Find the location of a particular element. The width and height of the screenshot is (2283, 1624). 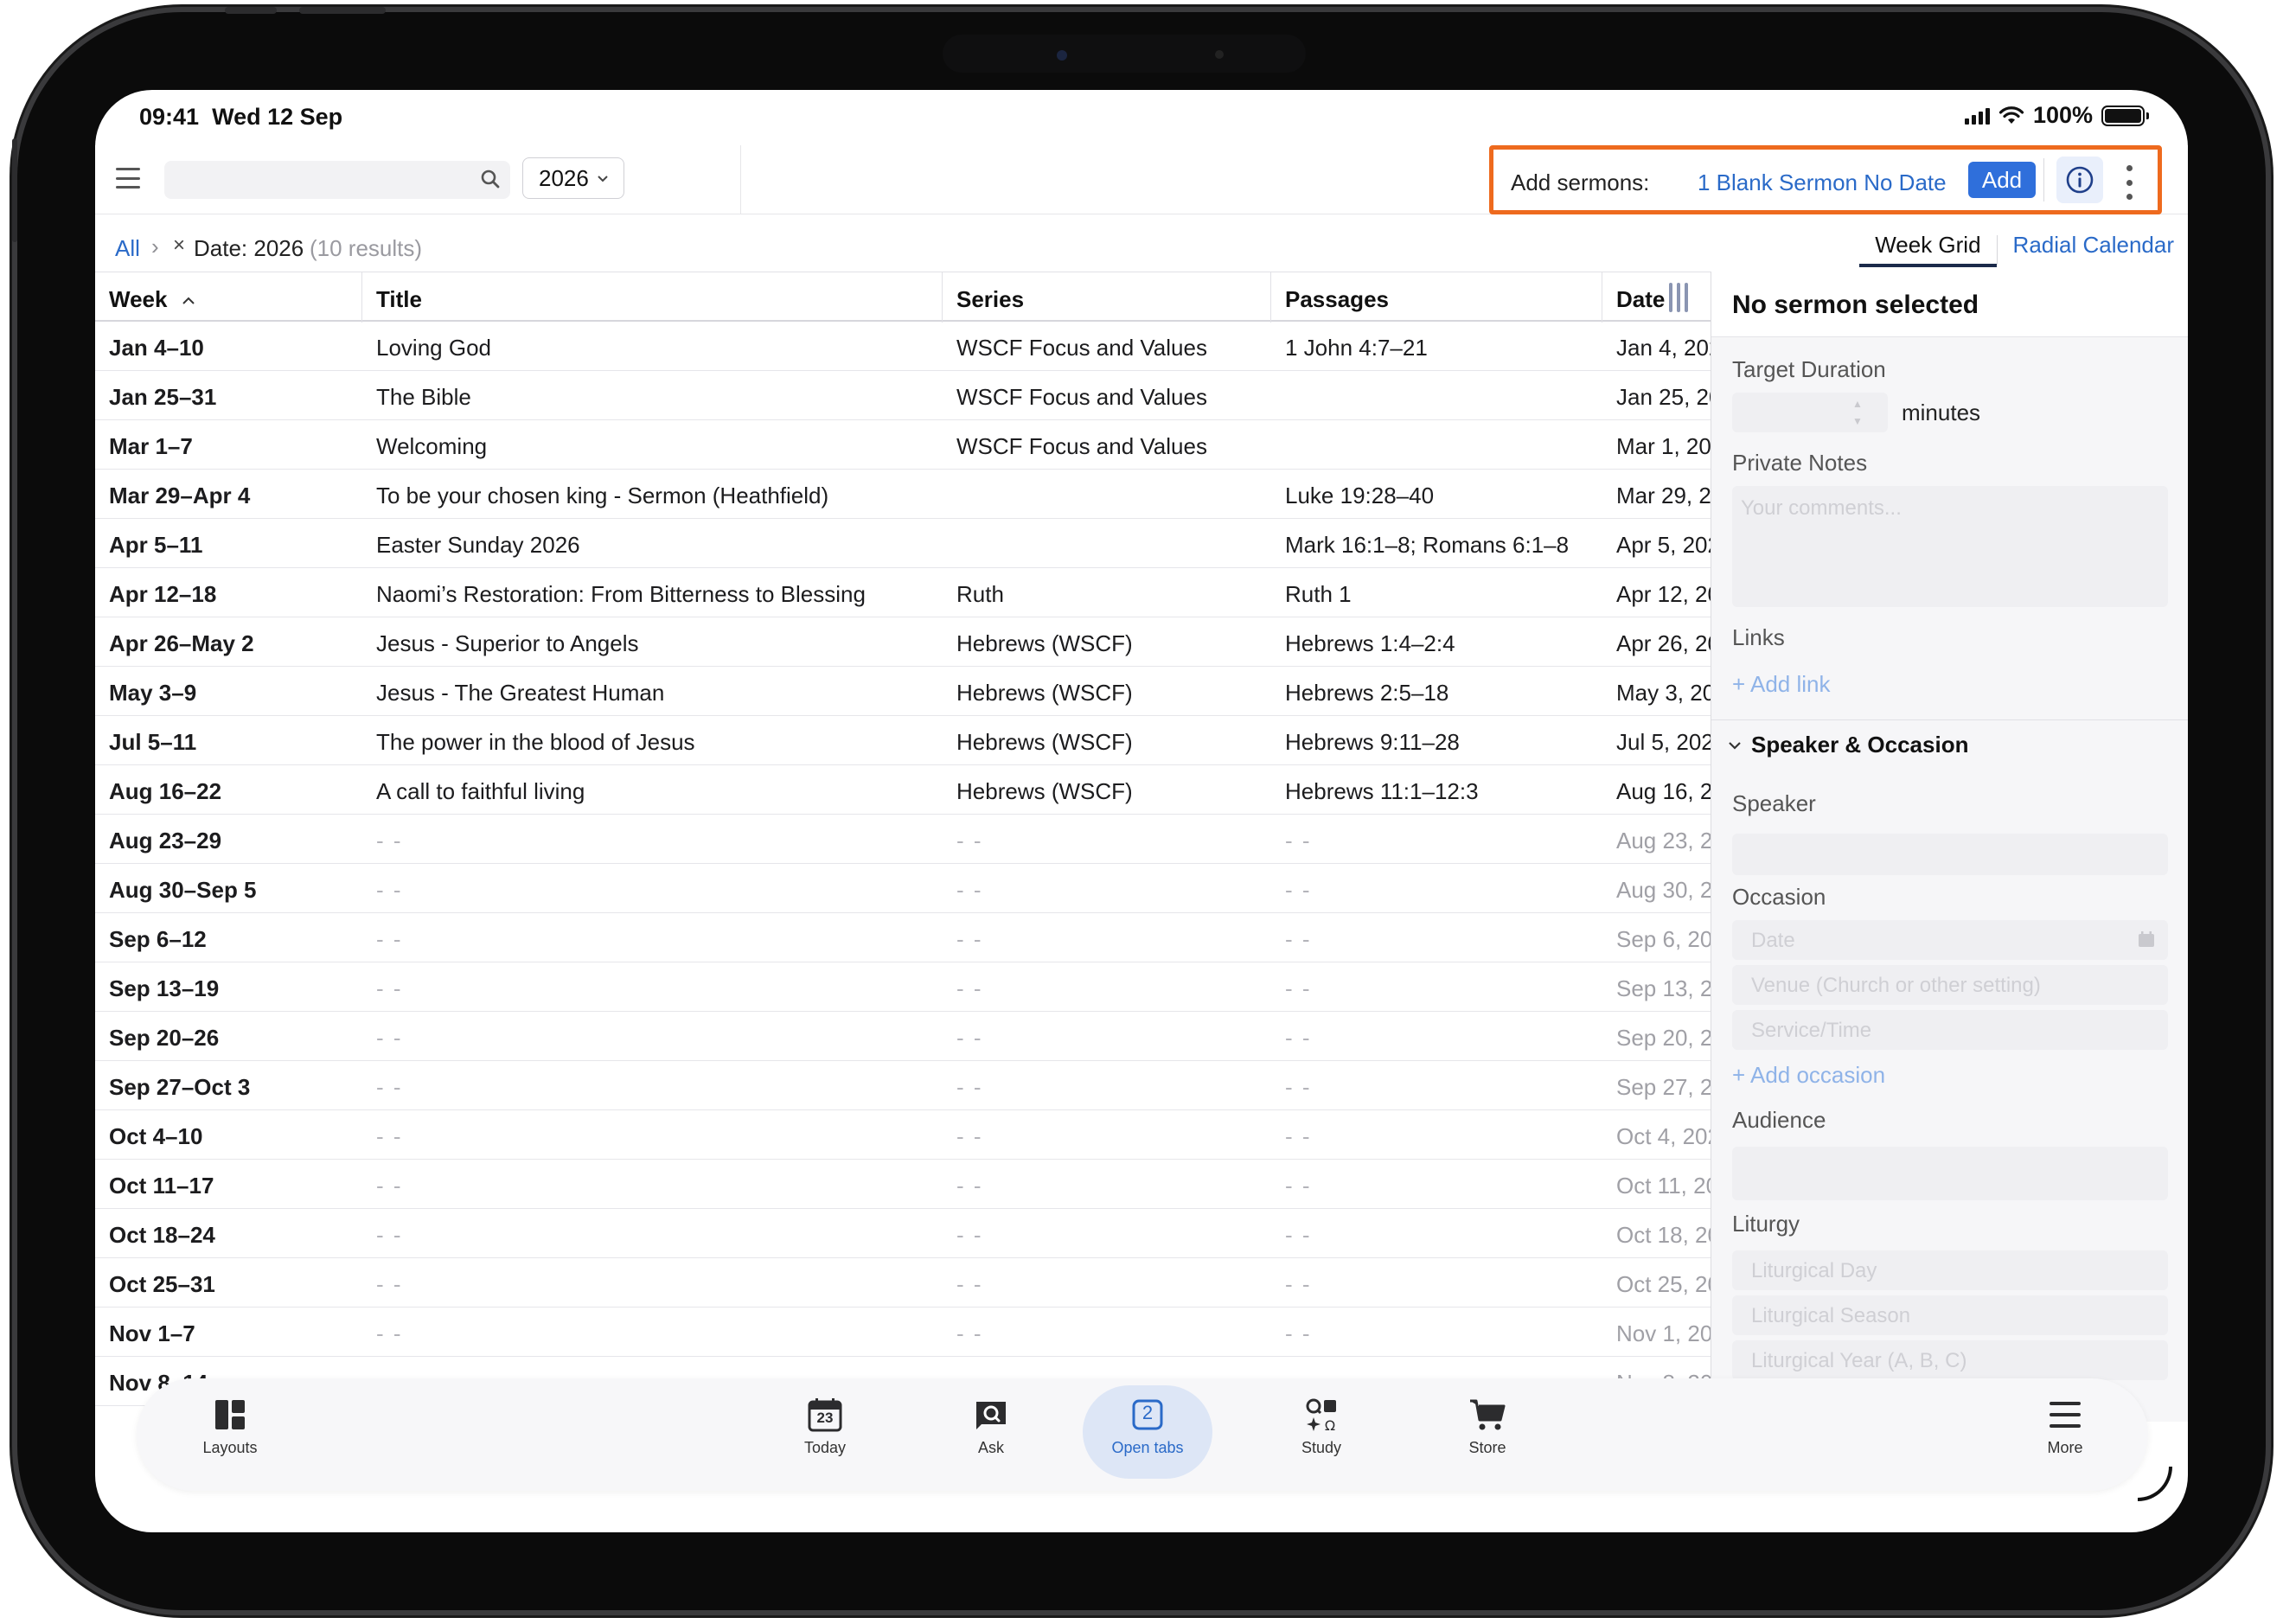

cell-date: Mar 1, 2026 is located at coordinates (1663, 446).